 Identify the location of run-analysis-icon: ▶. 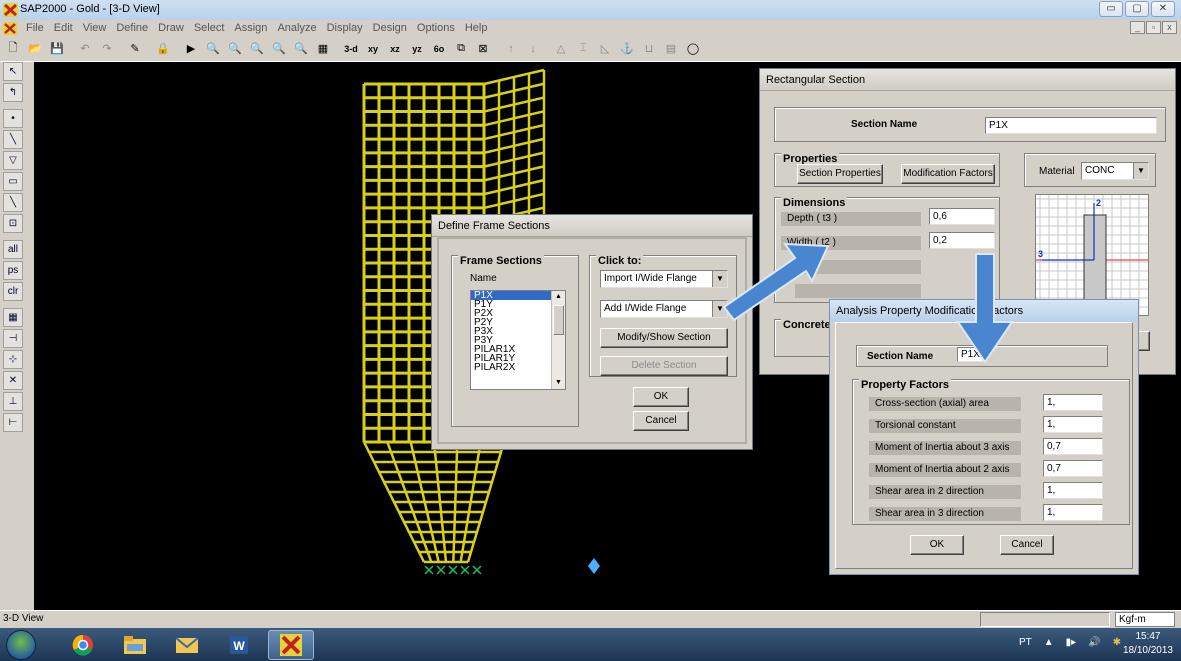
(191, 49).